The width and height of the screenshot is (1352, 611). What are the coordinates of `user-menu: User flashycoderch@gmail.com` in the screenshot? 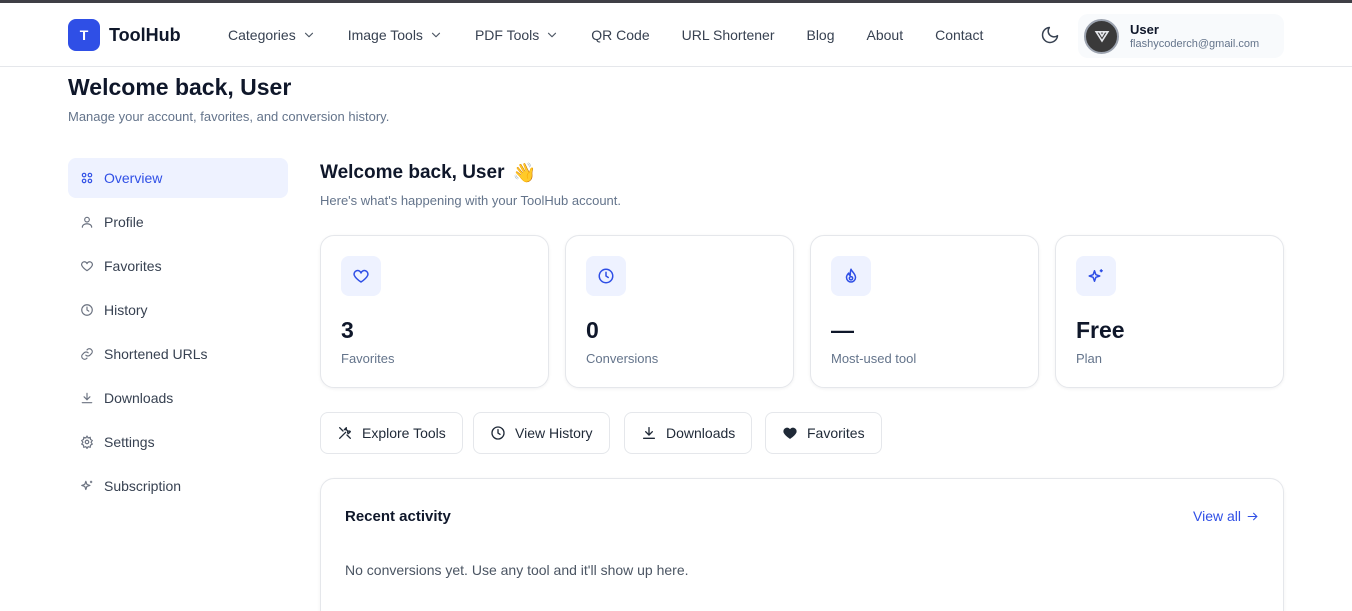 It's located at (1181, 36).